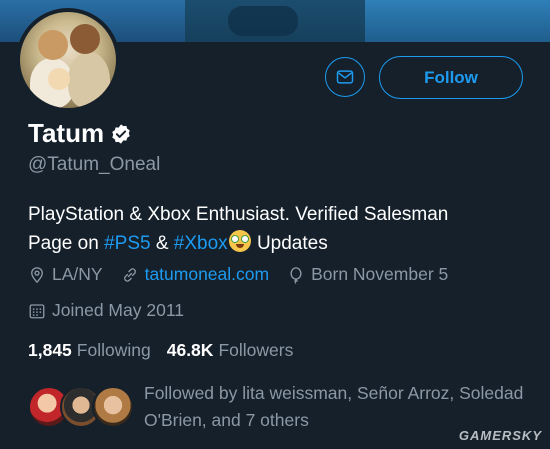 This screenshot has width=550, height=449. Describe the element at coordinates (129, 274) in the screenshot. I see `link-icon` at that location.